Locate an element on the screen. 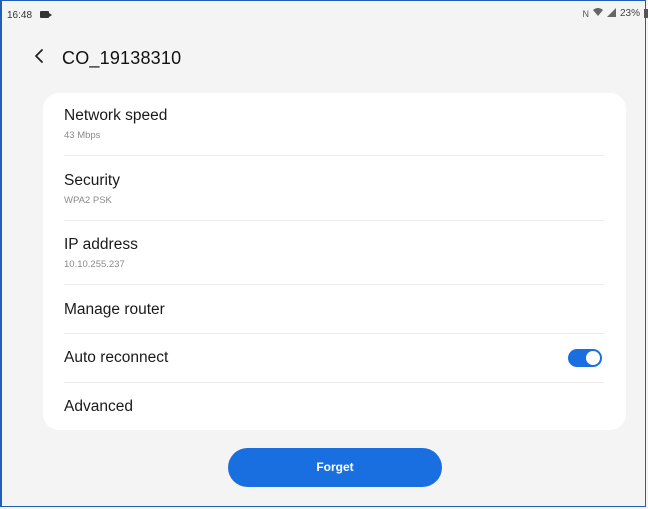 The width and height of the screenshot is (648, 509). auto-reconnect-toggle is located at coordinates (585, 358).